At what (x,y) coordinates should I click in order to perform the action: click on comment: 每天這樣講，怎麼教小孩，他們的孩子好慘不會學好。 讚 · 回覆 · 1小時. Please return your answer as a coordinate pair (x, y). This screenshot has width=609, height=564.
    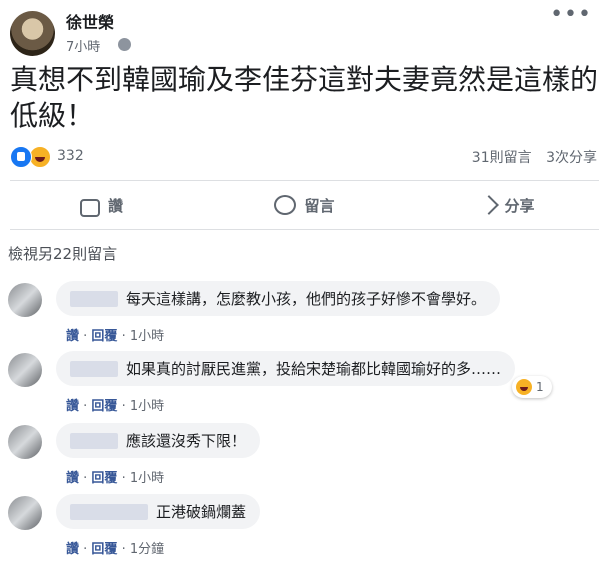
    Looking at the image, I should click on (304, 316).